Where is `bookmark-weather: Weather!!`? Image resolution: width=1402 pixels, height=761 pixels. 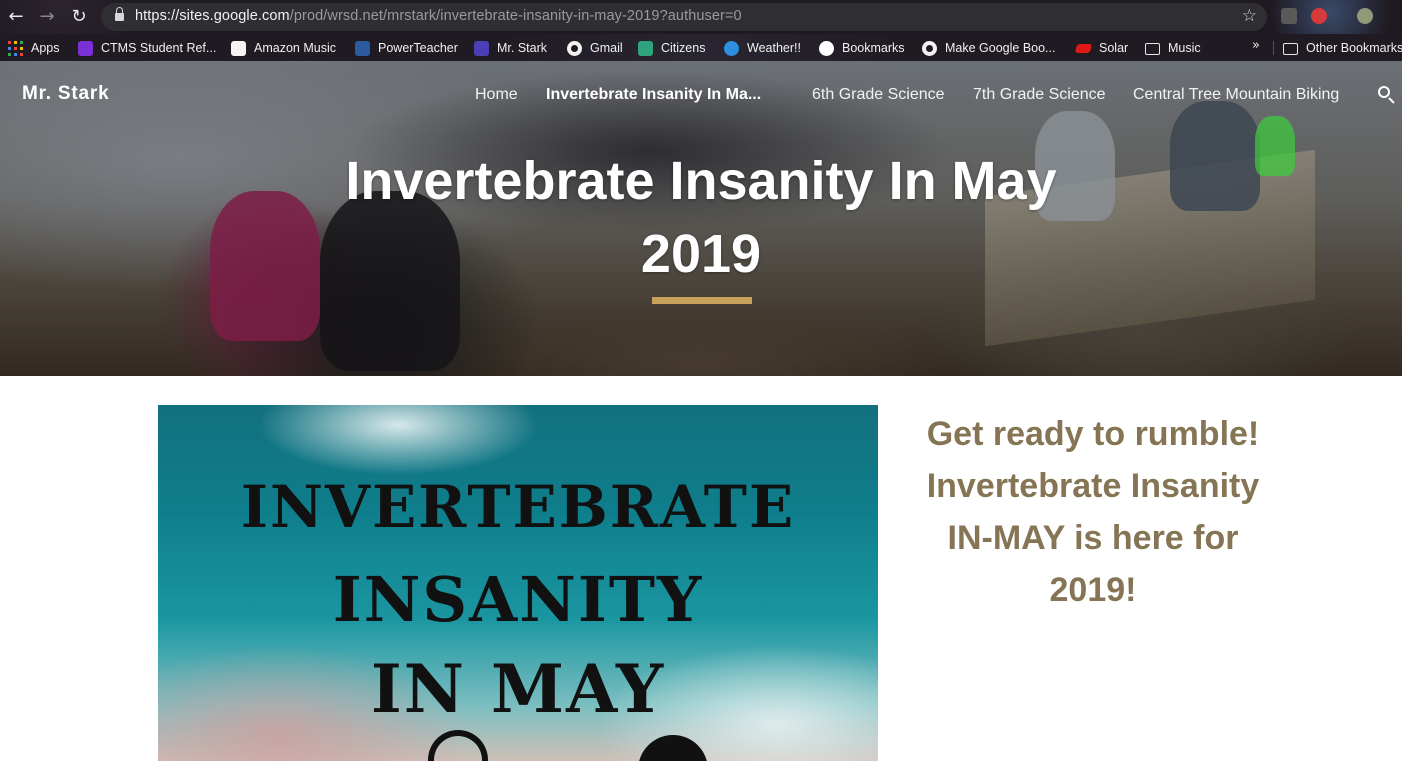
bookmark-weather: Weather!! is located at coordinates (762, 48).